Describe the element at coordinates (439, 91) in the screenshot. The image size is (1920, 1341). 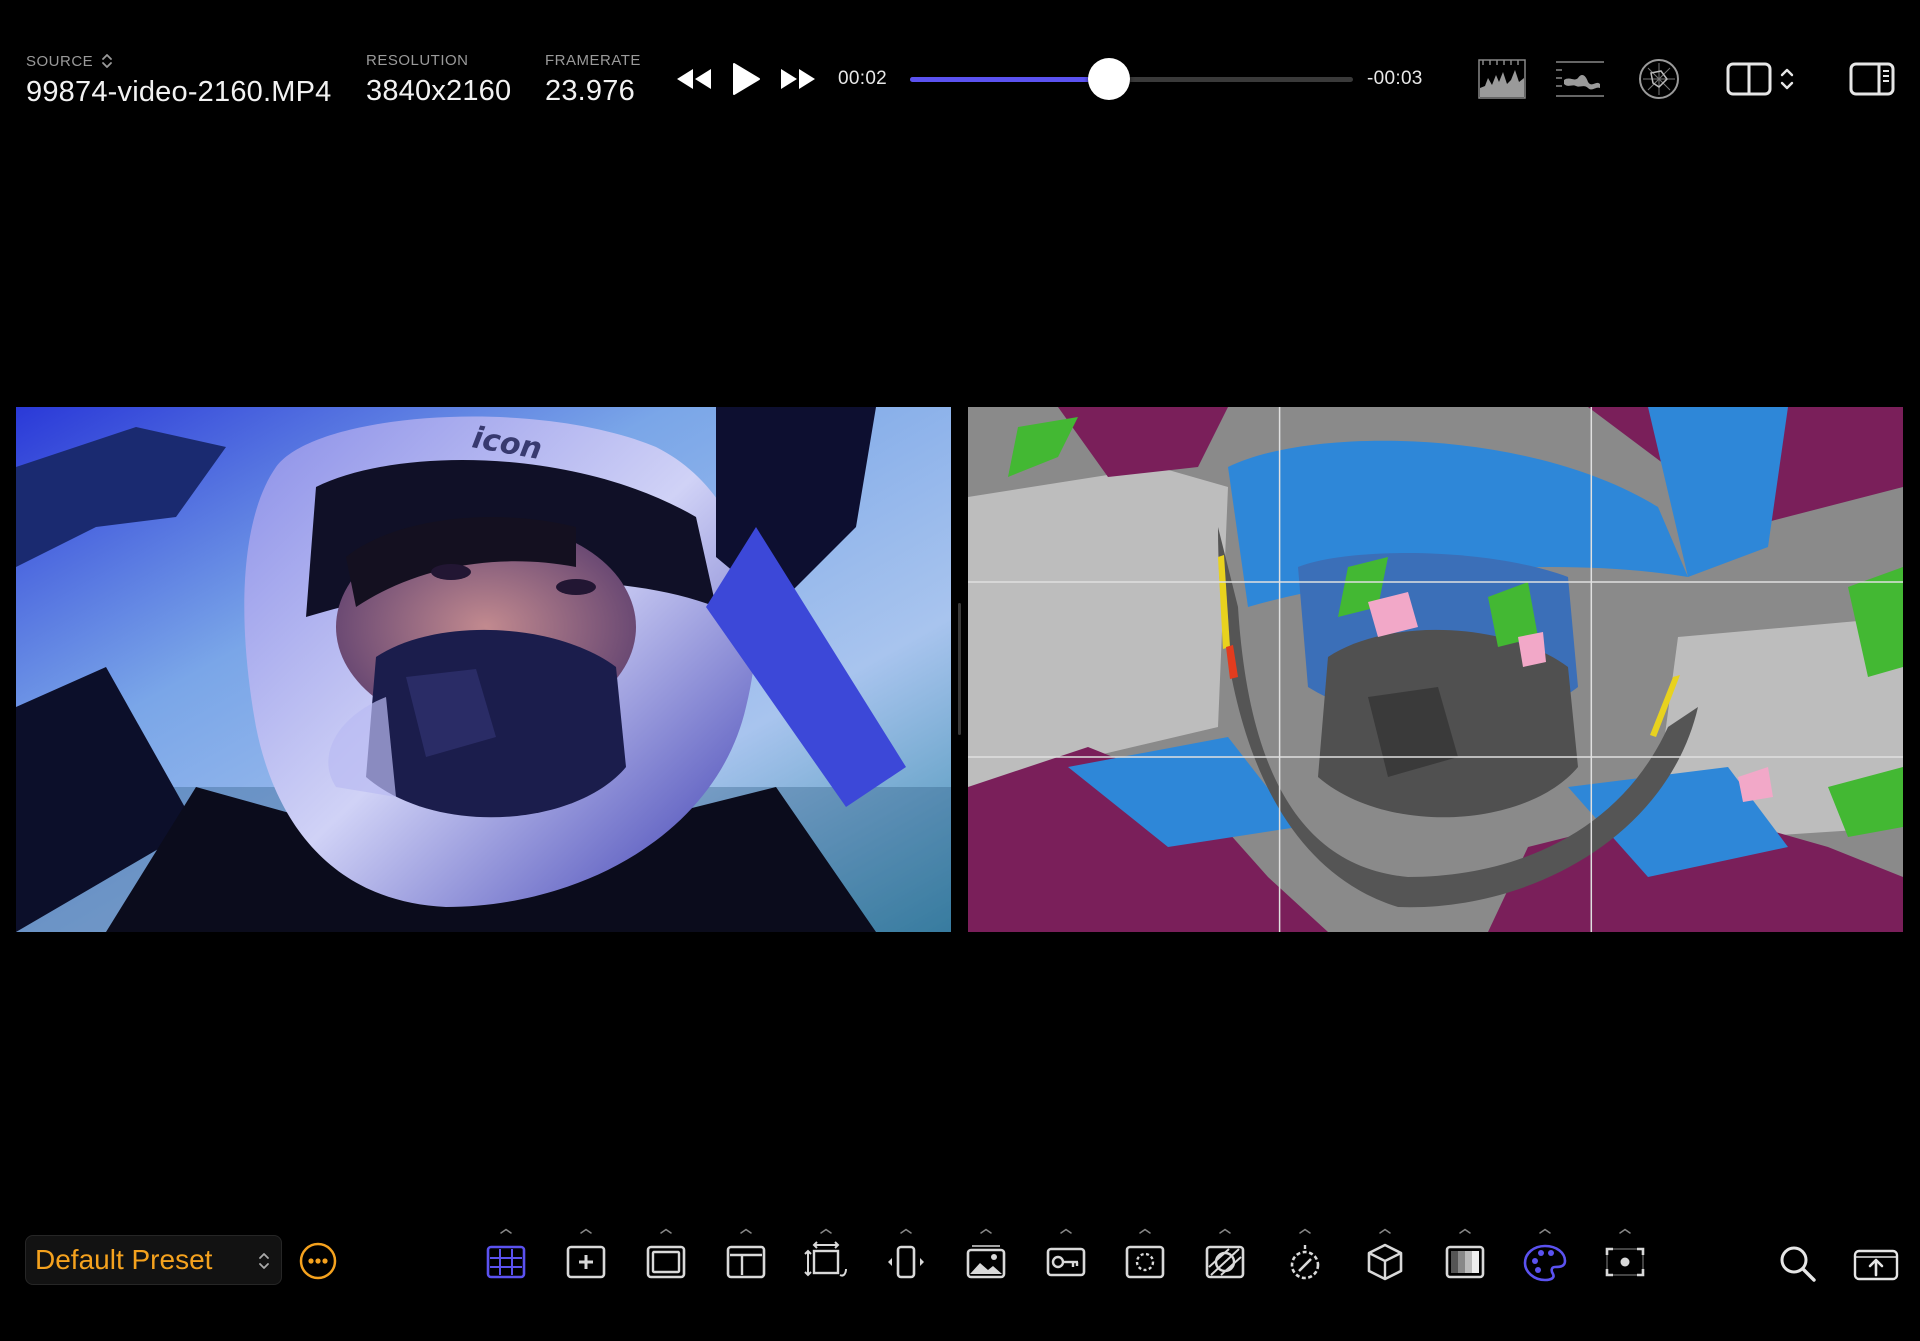
I see `resolution-value: 3840x2160` at that location.